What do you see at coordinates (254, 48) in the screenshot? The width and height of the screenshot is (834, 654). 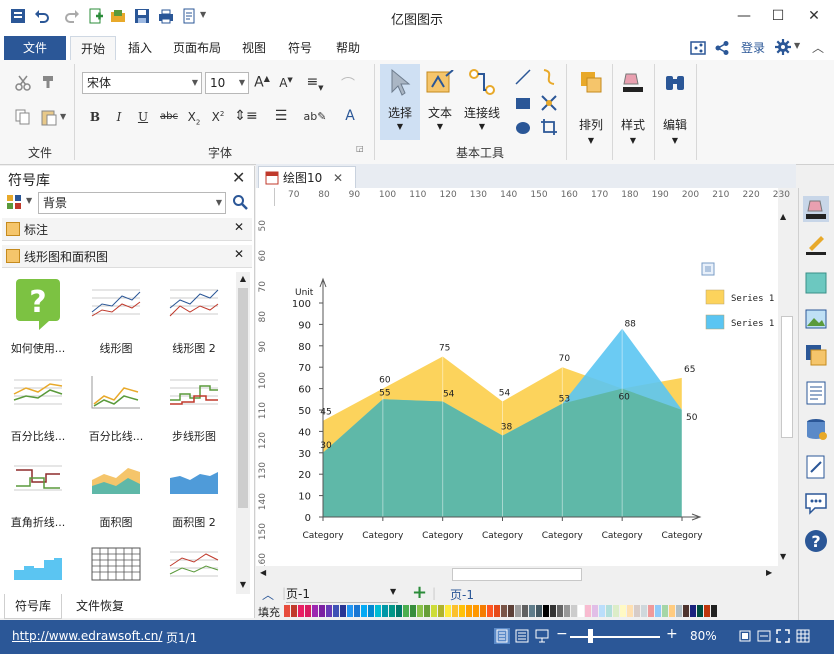 I see `tab-view: 视图` at bounding box center [254, 48].